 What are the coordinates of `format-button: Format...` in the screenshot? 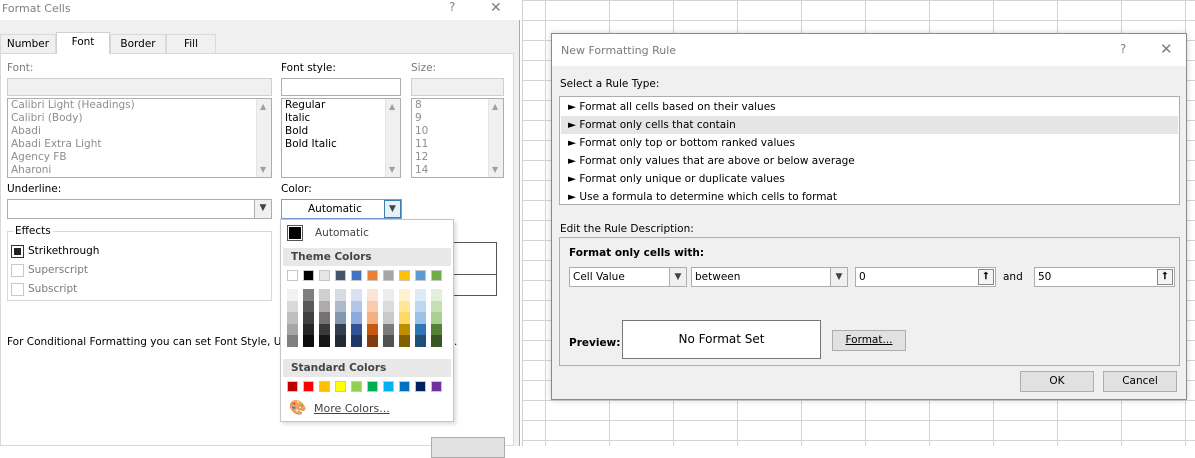 It's located at (869, 340).